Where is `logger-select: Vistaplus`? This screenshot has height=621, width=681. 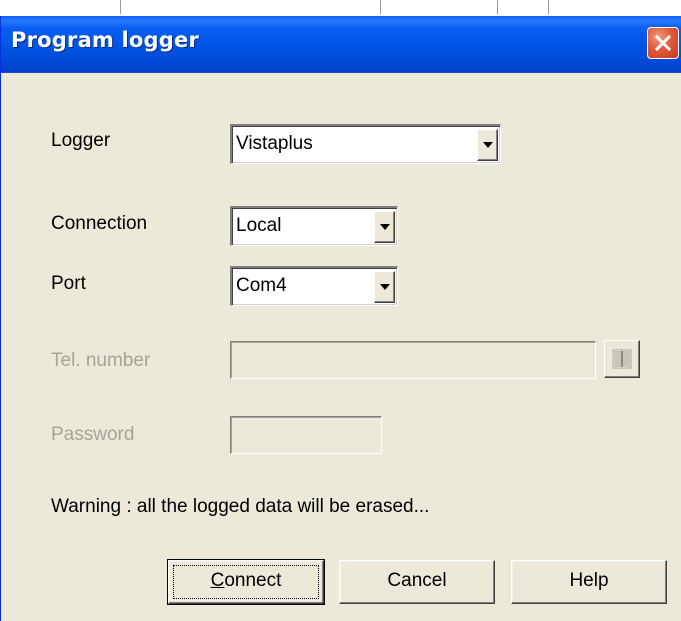
logger-select: Vistaplus is located at coordinates (365, 144).